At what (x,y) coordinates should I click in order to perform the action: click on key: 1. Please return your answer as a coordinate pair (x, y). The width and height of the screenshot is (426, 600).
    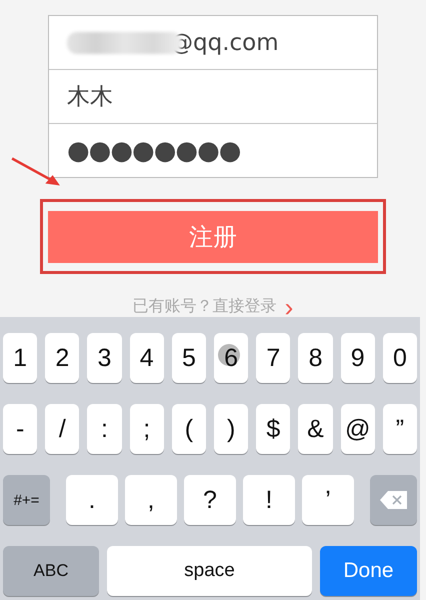
    Looking at the image, I should click on (20, 358).